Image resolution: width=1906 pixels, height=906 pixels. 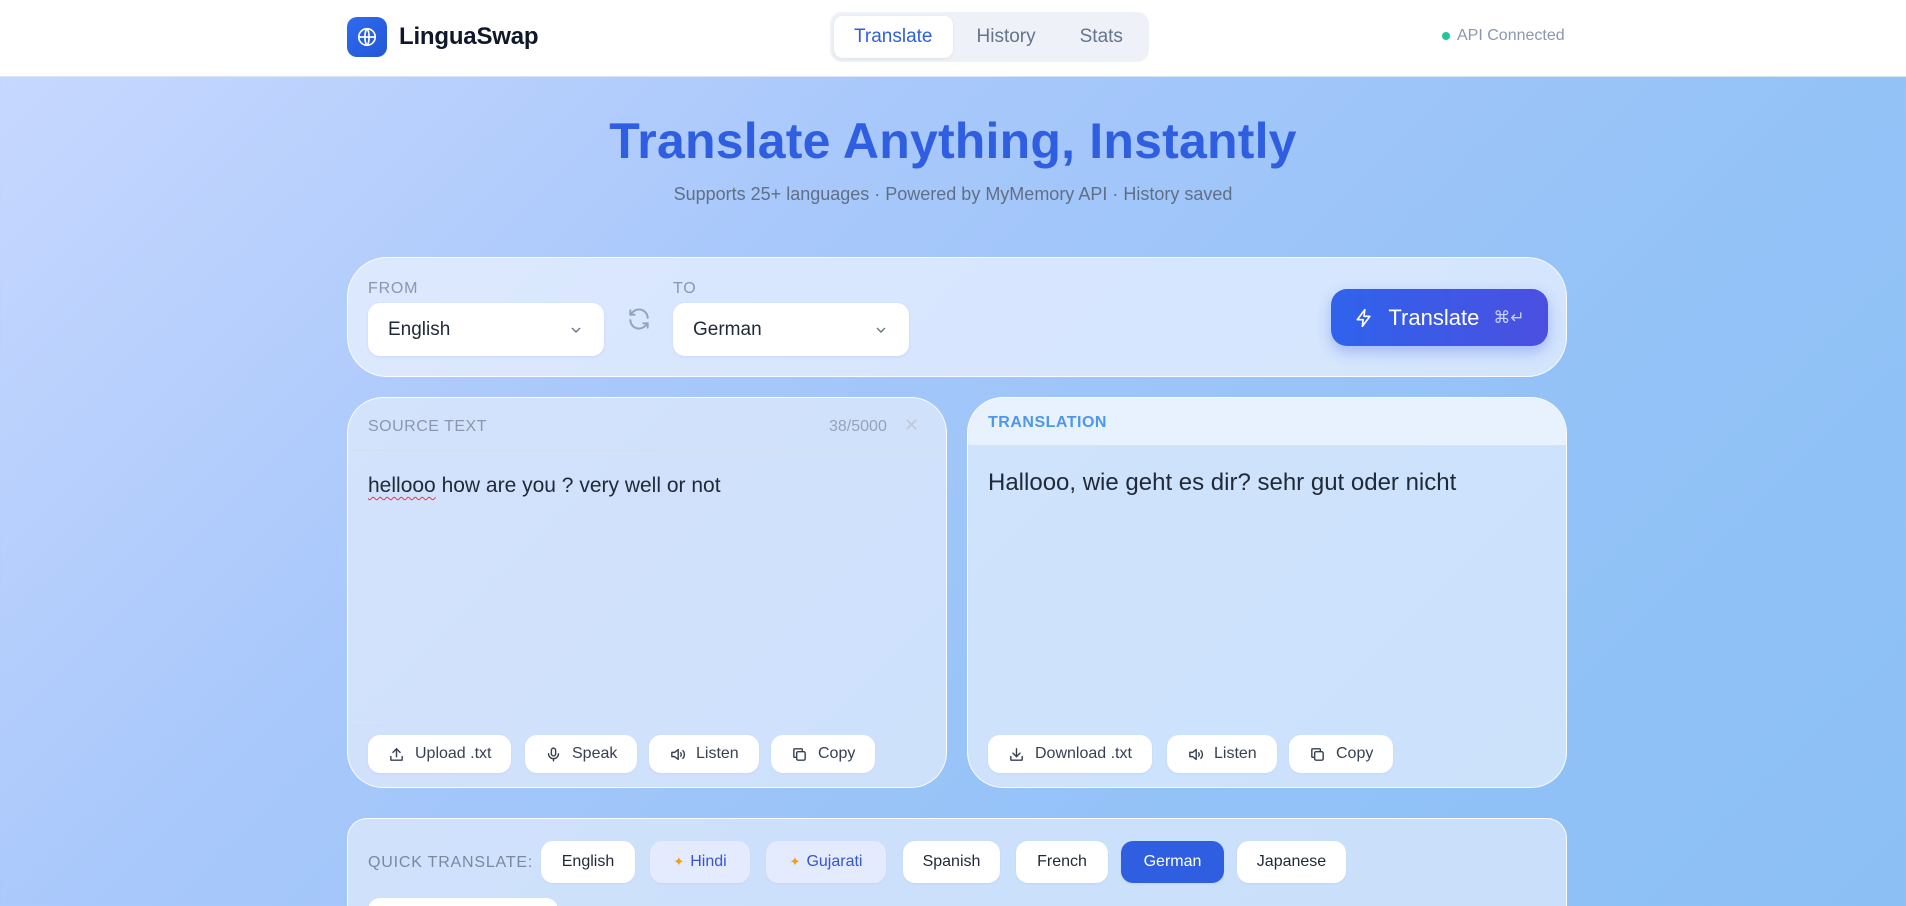 I want to click on lightning-icon, so click(x=1364, y=317).